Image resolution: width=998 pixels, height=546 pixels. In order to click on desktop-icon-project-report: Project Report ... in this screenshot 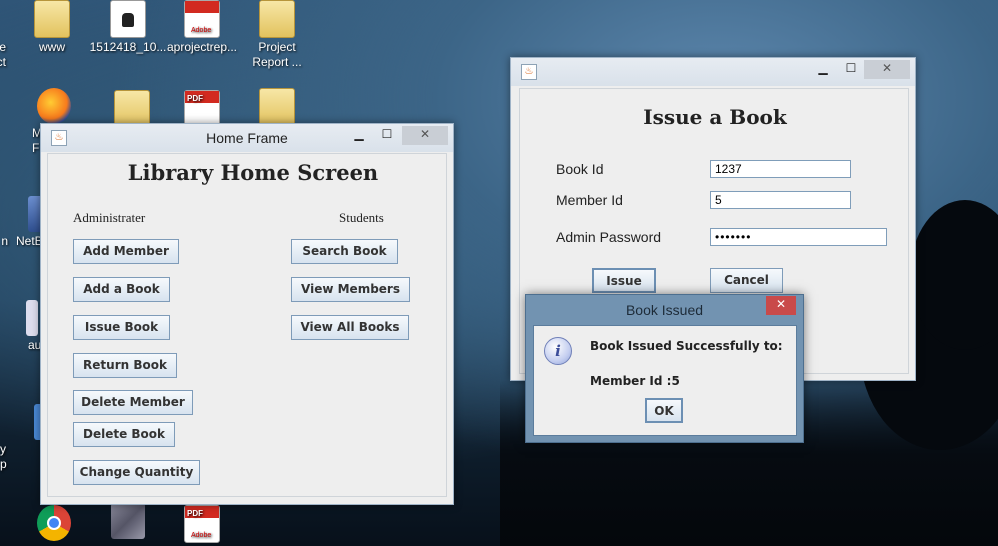, I will do `click(277, 35)`.